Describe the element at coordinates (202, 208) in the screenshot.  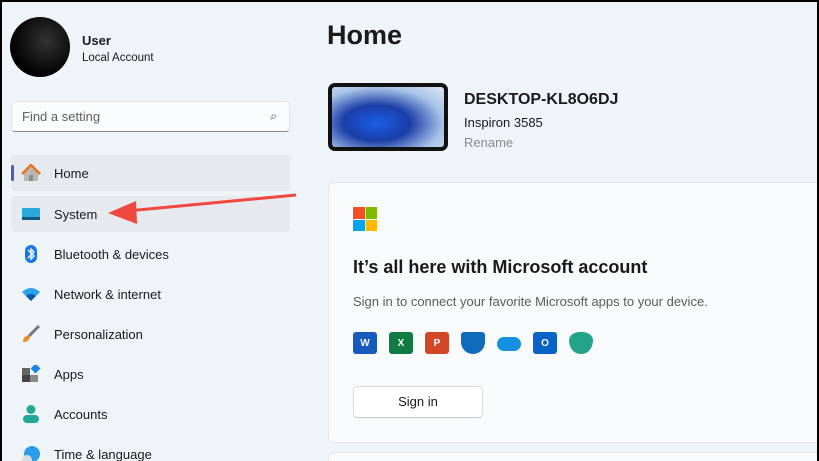
I see `annotation-arrow` at that location.